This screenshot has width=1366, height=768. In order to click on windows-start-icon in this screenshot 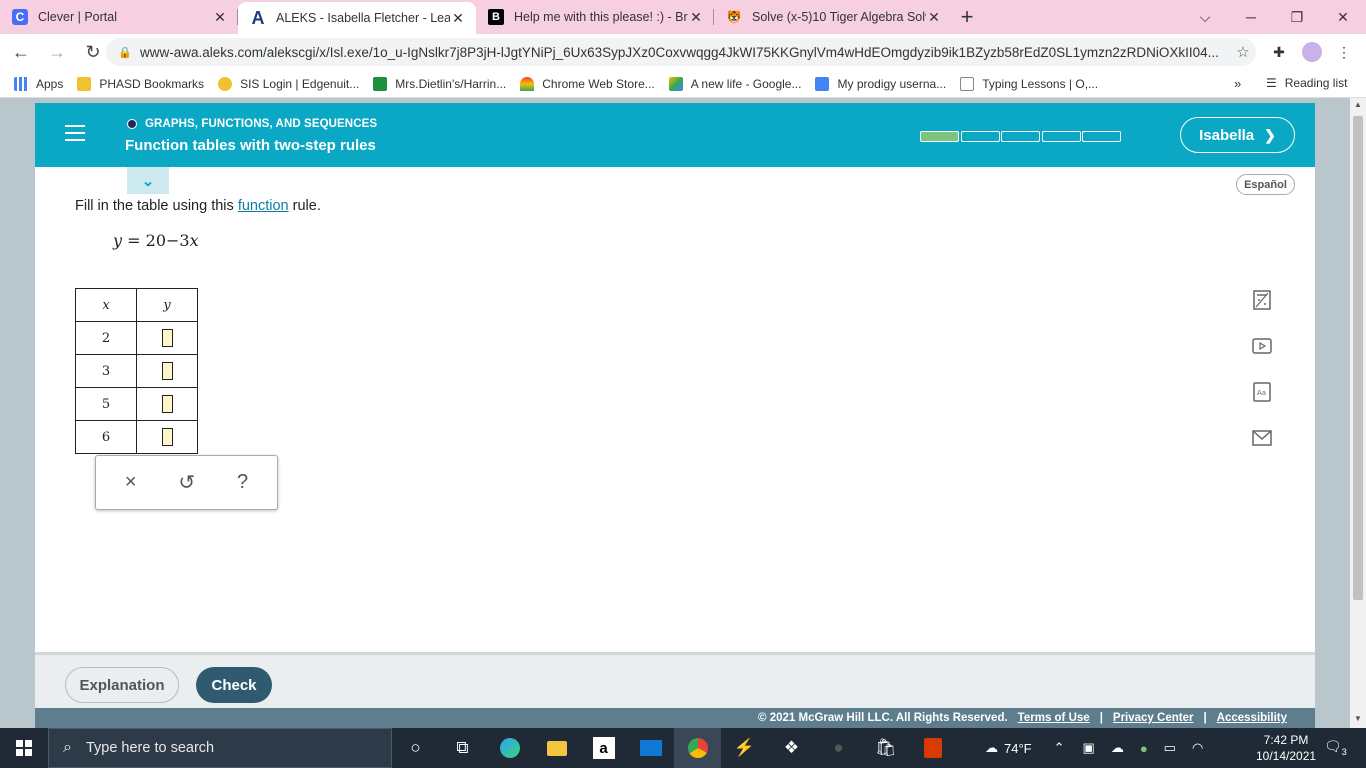, I will do `click(24, 748)`.